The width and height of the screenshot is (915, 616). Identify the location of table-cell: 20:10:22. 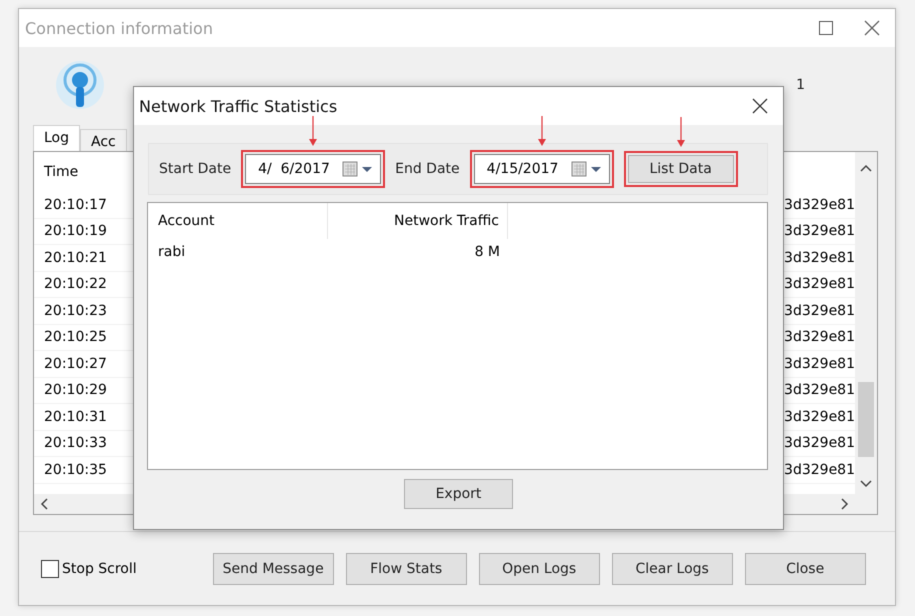
(75, 284).